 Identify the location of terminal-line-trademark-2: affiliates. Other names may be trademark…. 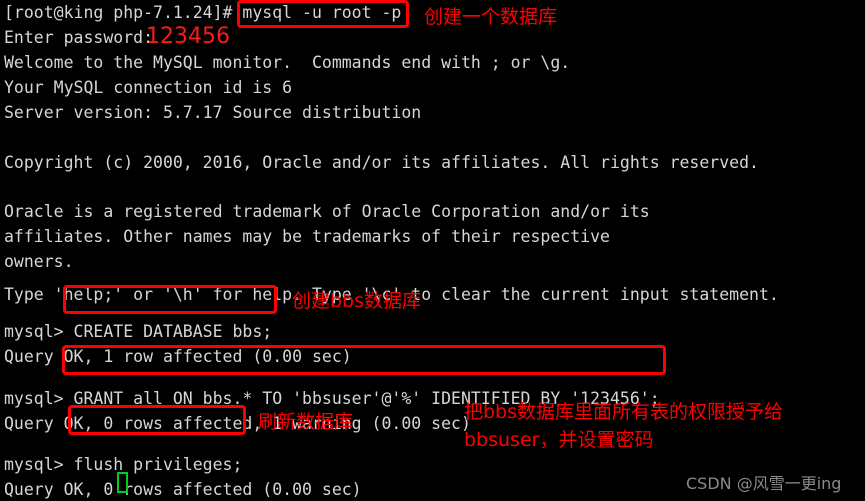
(307, 236).